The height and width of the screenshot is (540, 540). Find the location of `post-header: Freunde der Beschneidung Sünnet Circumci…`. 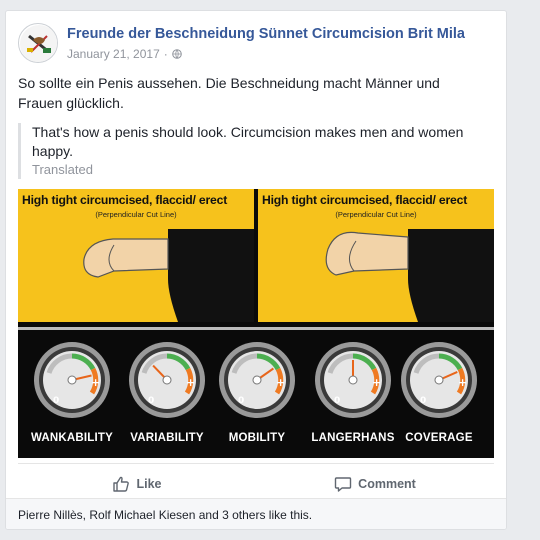

post-header: Freunde der Beschneidung Sünnet Circumci… is located at coordinates (256, 45).